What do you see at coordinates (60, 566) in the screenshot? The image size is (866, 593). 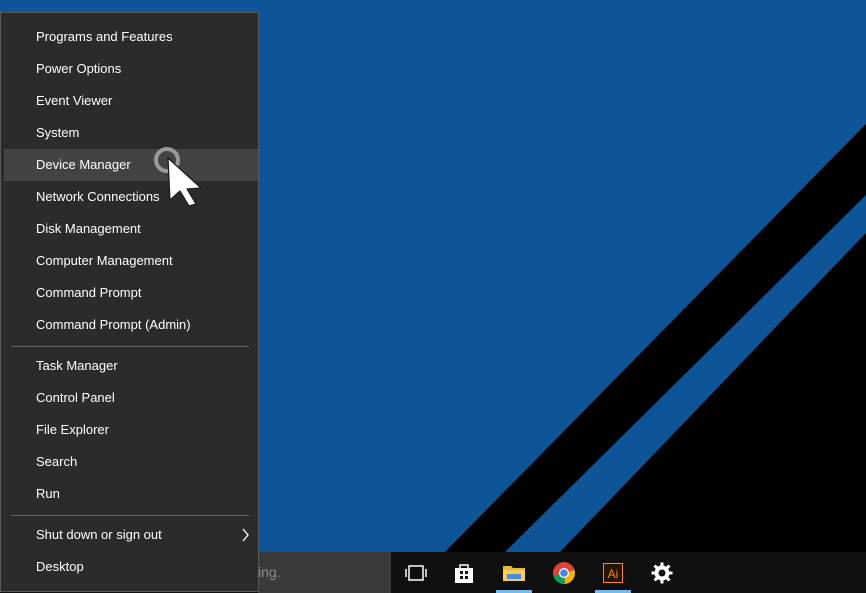 I see `menu-item-label: Desktop` at bounding box center [60, 566].